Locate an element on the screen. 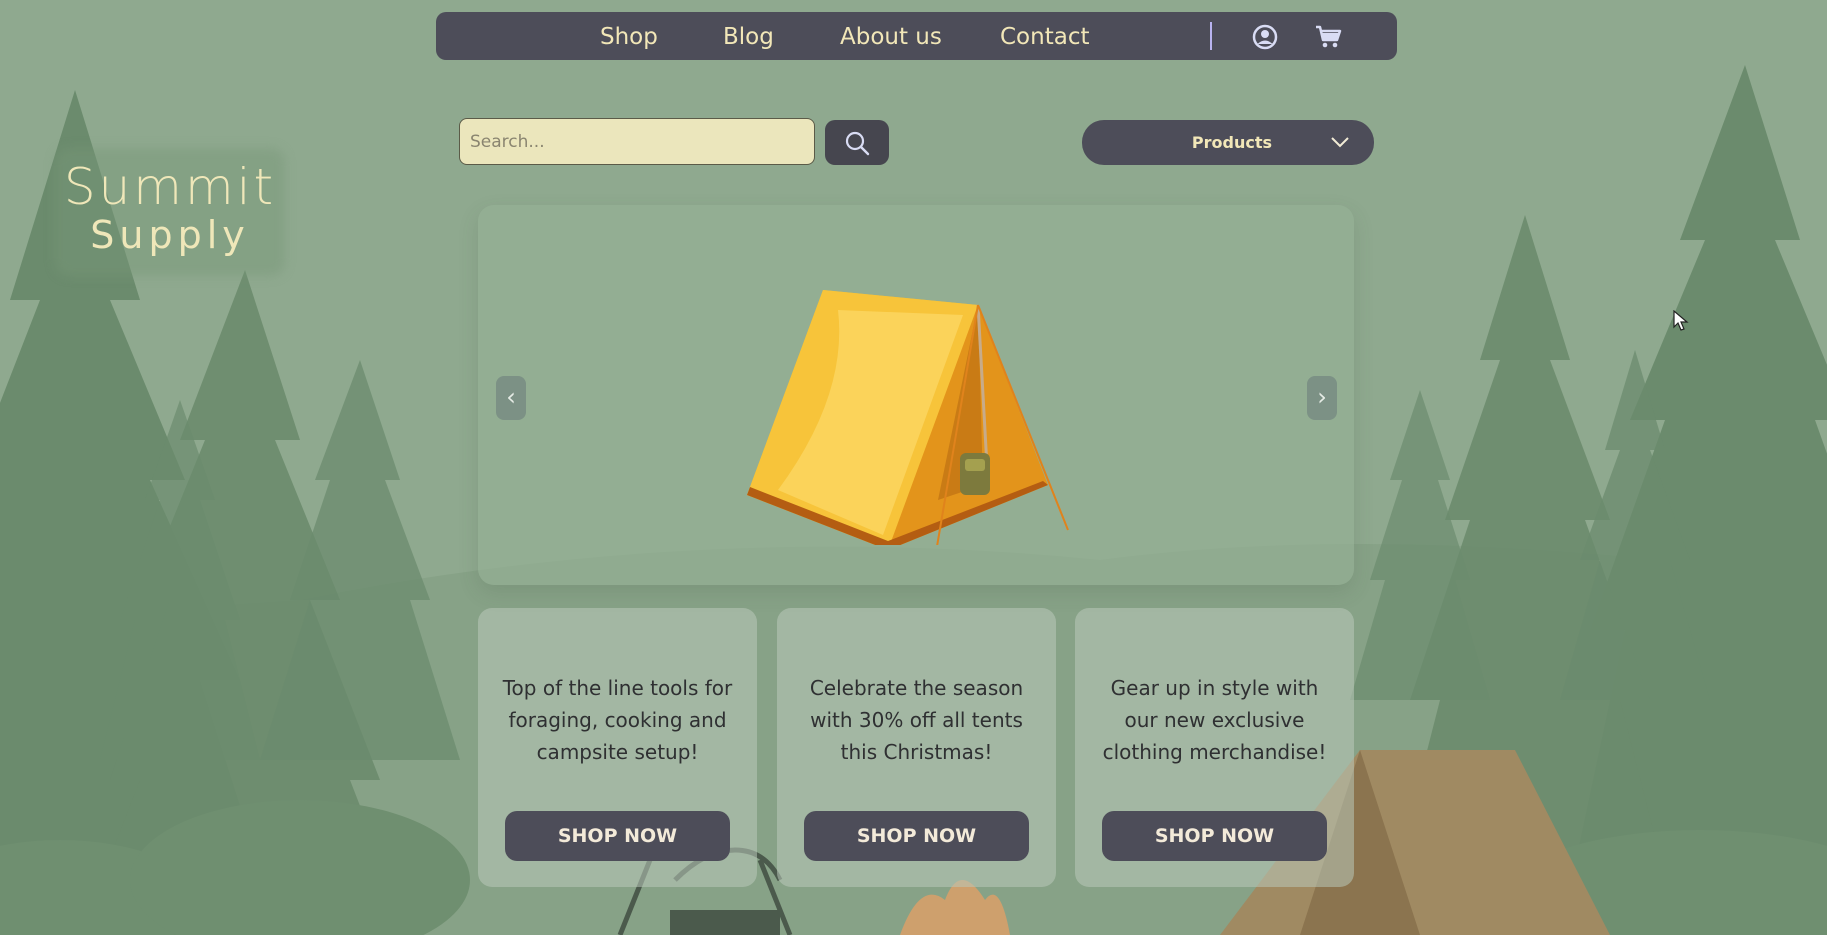 The height and width of the screenshot is (935, 1827). carousel-next-button: › is located at coordinates (1322, 398).